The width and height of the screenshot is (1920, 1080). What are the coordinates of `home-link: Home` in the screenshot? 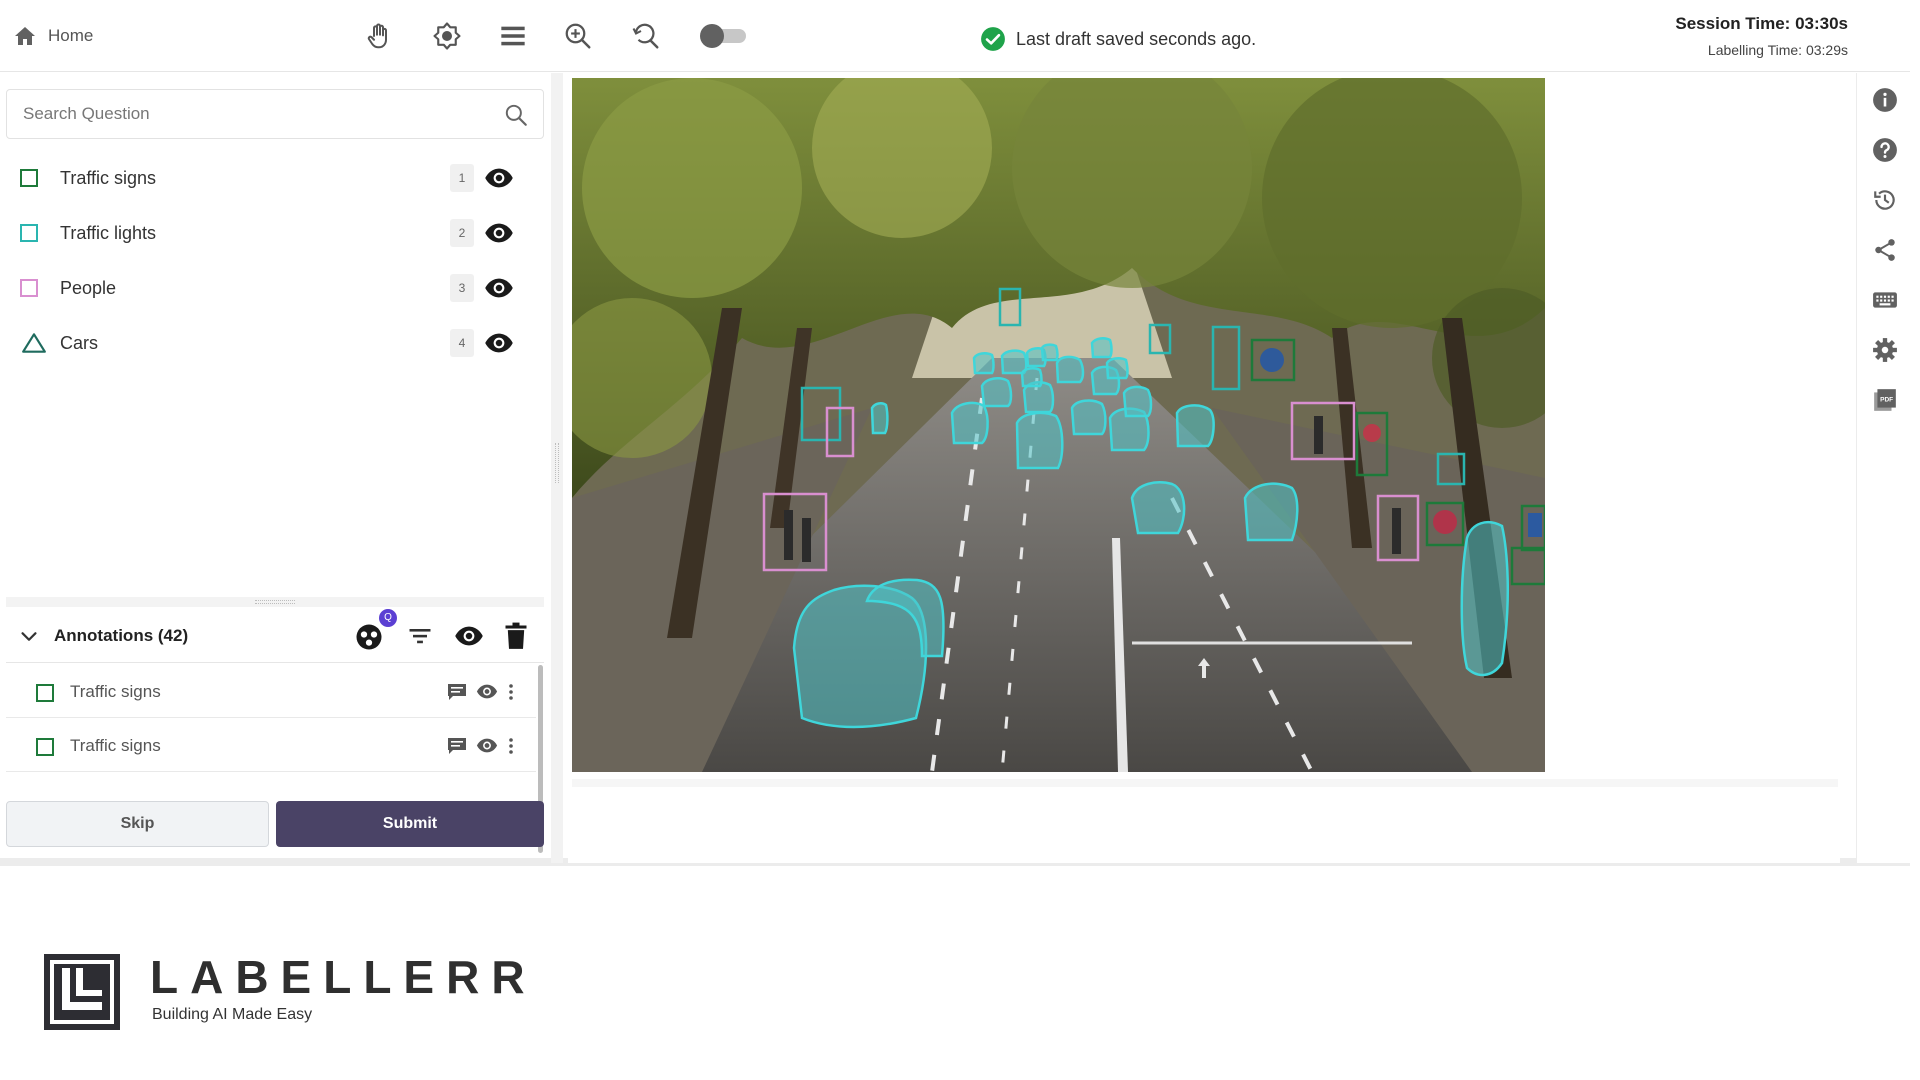 It's located at (52, 36).